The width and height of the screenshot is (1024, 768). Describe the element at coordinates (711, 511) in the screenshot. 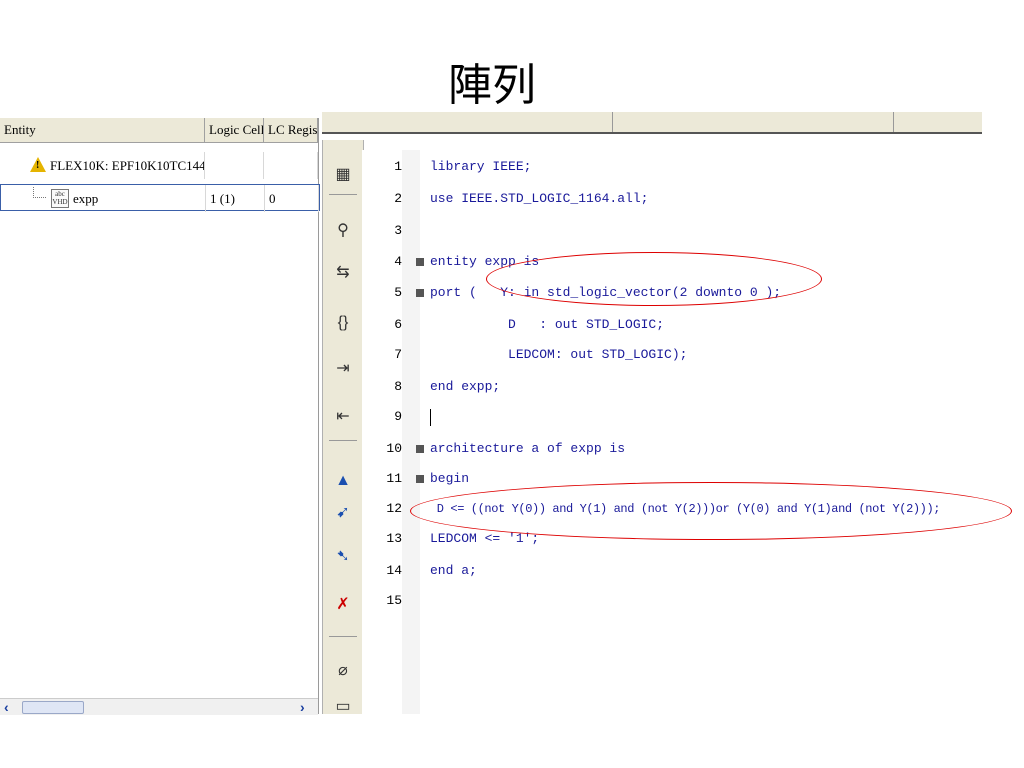

I see `highlight-ellipse-expression` at that location.